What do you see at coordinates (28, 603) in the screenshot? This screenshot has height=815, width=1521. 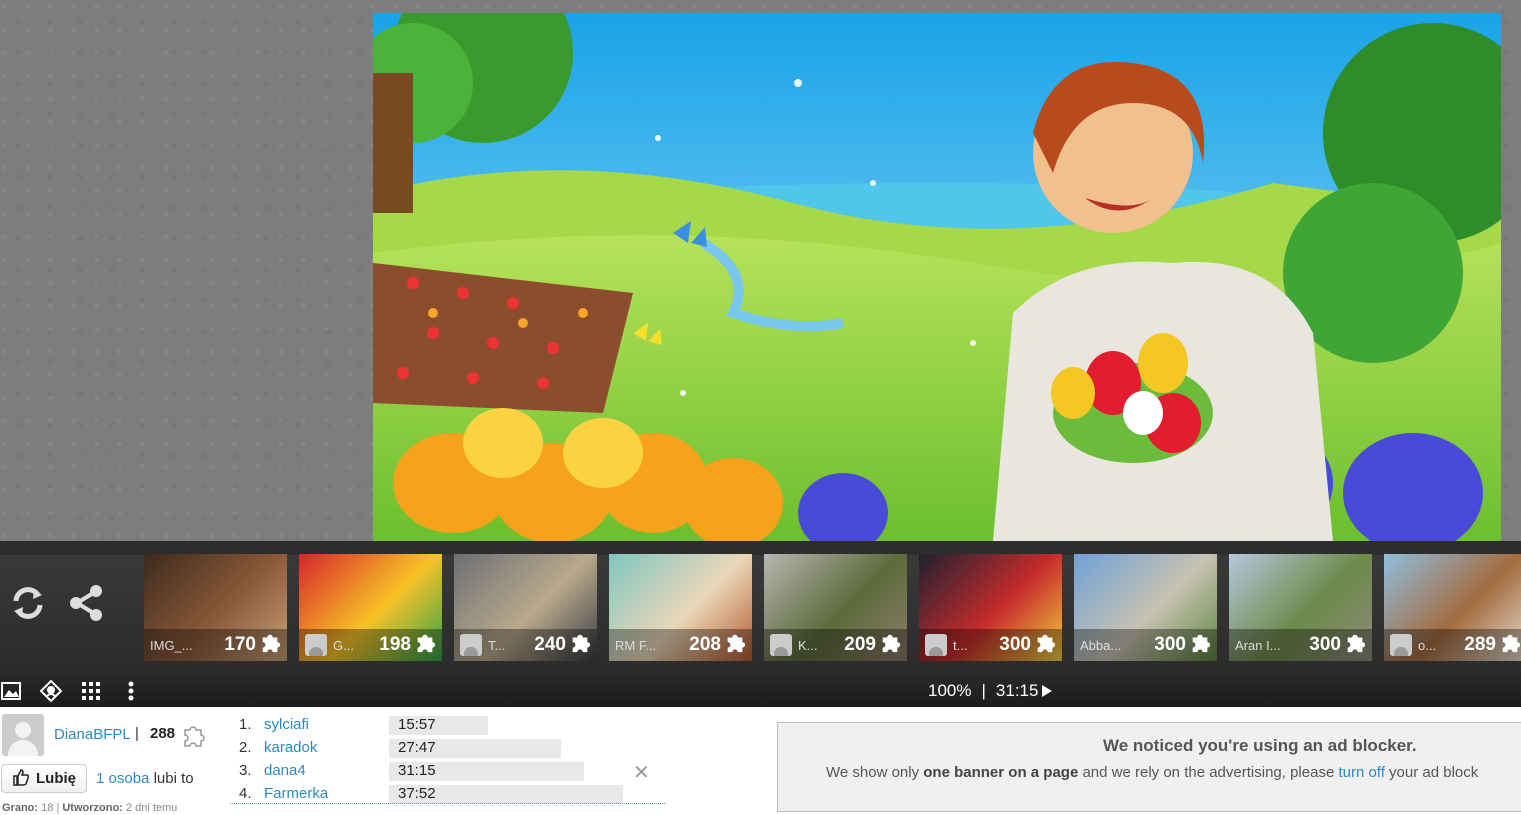 I see `refresh-icon` at bounding box center [28, 603].